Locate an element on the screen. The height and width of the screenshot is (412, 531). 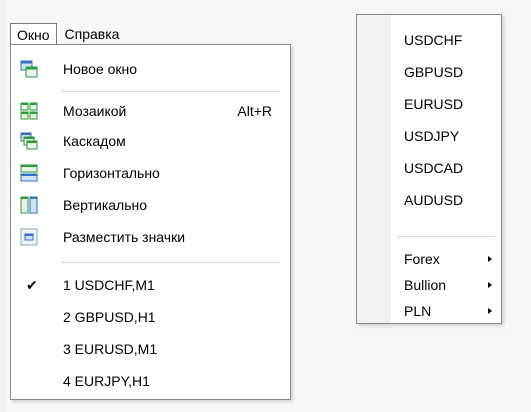
arrange-icons-label: Разместить значки is located at coordinates (124, 237).